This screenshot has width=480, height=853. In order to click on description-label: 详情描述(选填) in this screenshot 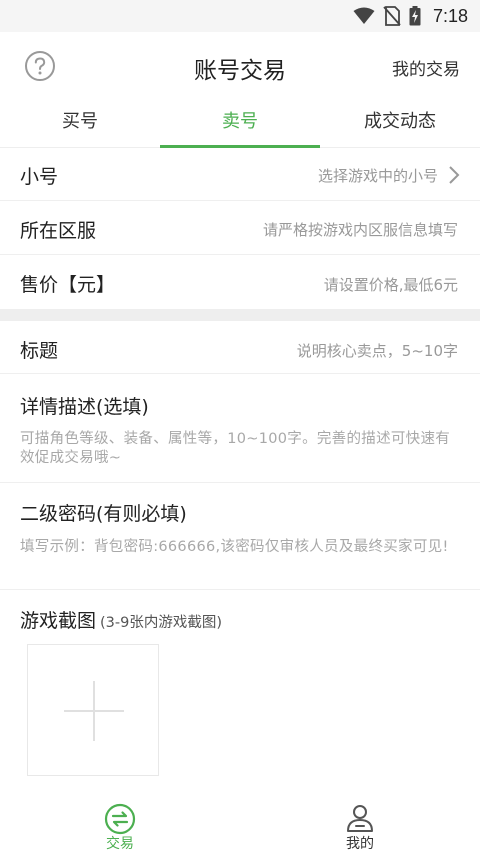, I will do `click(84, 407)`.